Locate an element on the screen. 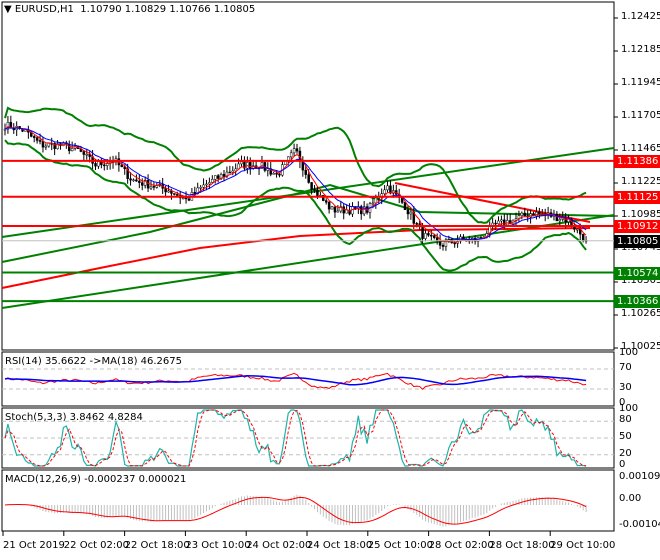 This screenshot has height=560, width=660. symbol-label: EURUSD,H1 is located at coordinates (44, 9).